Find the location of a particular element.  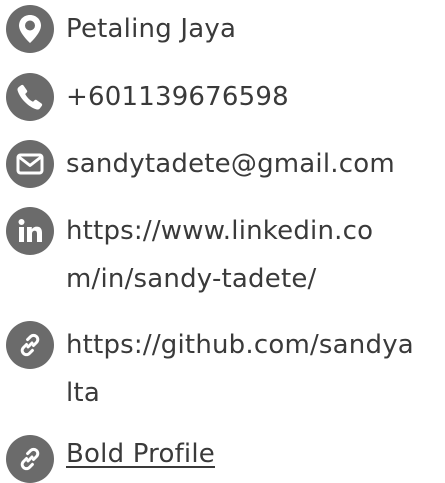

linkedin-icon is located at coordinates (30, 231).